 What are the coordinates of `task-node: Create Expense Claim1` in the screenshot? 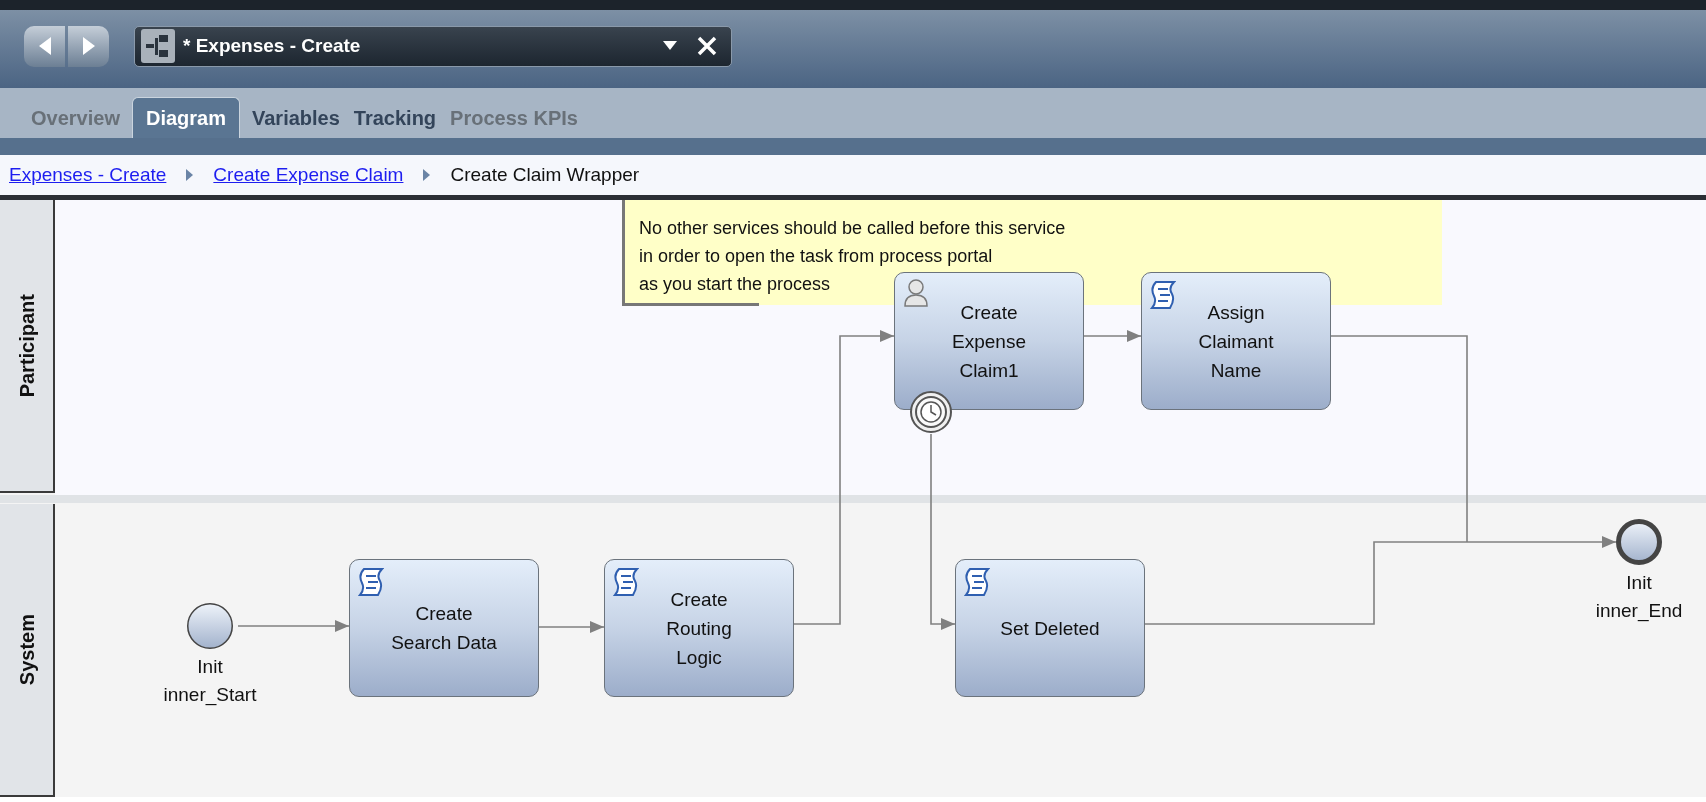 It's located at (989, 341).